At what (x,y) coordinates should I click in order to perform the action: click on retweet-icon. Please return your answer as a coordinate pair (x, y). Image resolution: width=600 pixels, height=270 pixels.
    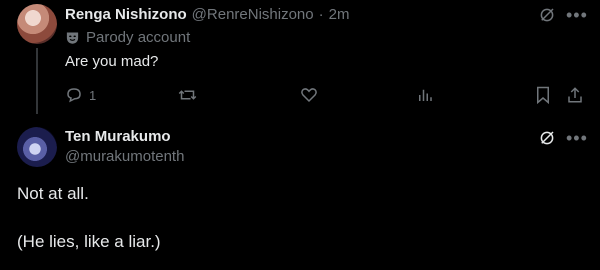
    Looking at the image, I should click on (187, 95).